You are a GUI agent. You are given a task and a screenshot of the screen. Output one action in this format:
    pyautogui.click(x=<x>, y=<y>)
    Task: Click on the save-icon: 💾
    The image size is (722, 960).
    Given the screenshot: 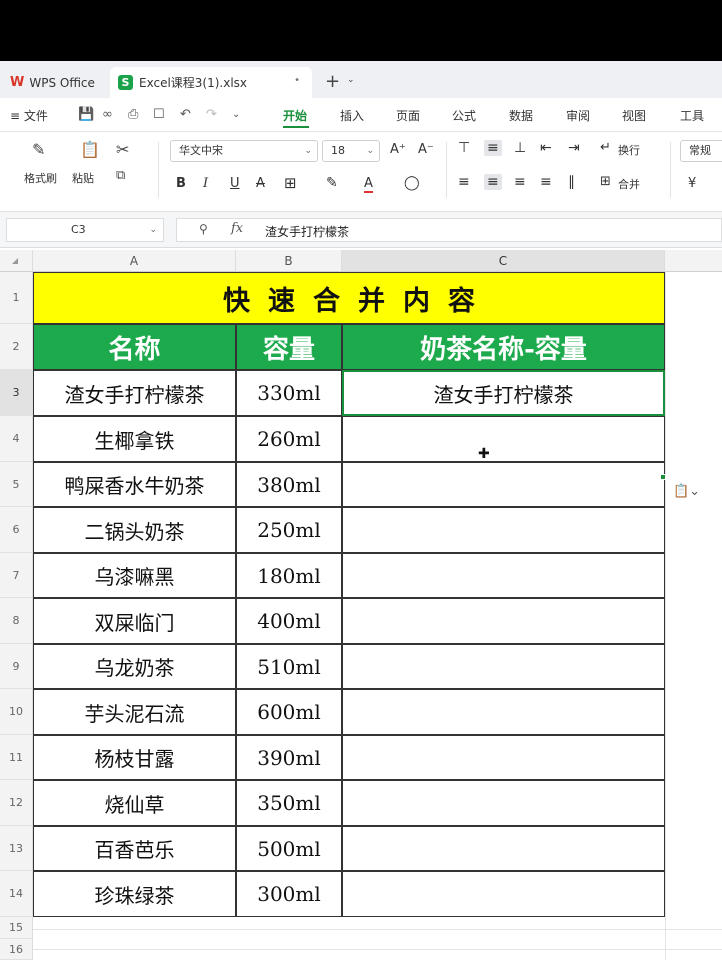 What is the action you would take?
    pyautogui.click(x=86, y=114)
    